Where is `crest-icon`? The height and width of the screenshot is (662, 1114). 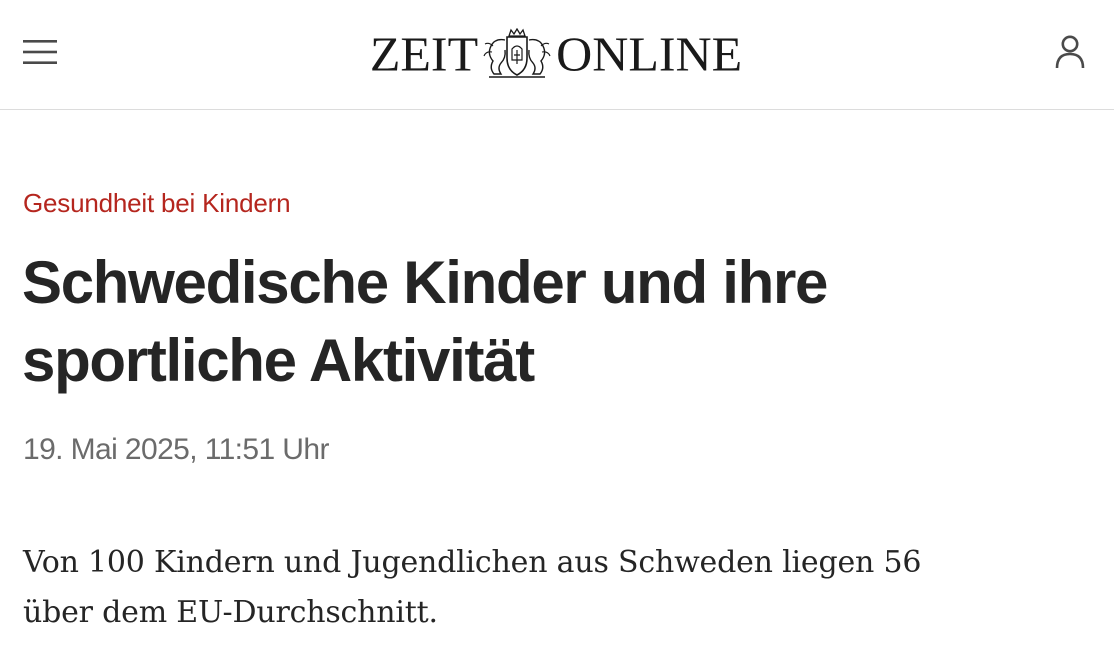 crest-icon is located at coordinates (517, 53).